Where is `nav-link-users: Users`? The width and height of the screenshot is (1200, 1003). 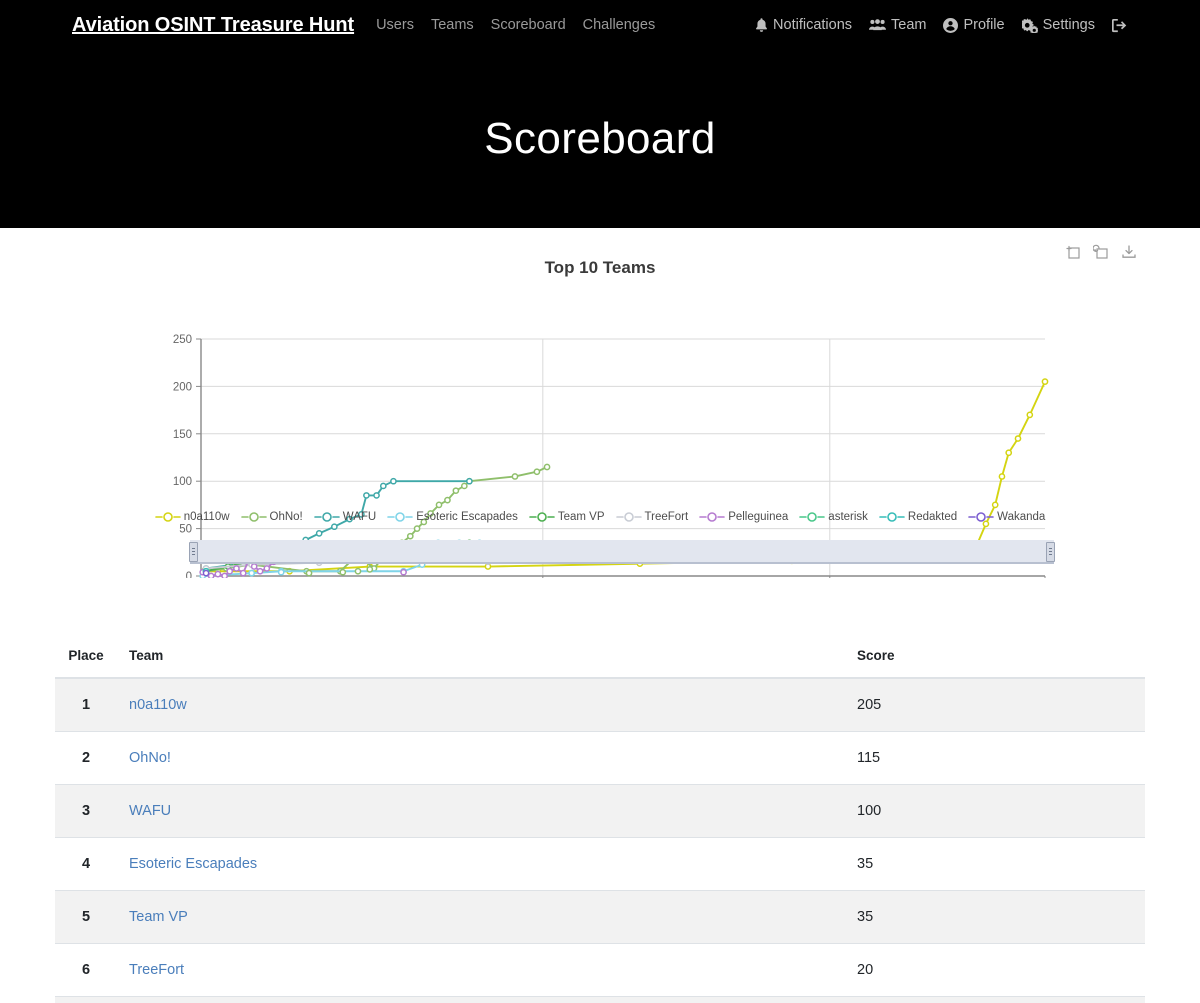
nav-link-users: Users is located at coordinates (395, 25).